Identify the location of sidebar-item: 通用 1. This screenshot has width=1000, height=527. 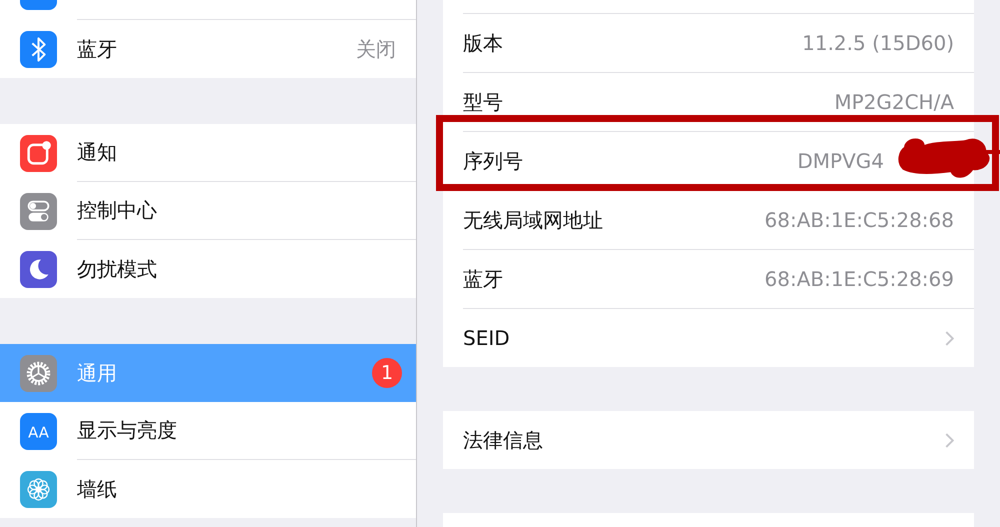
(208, 373).